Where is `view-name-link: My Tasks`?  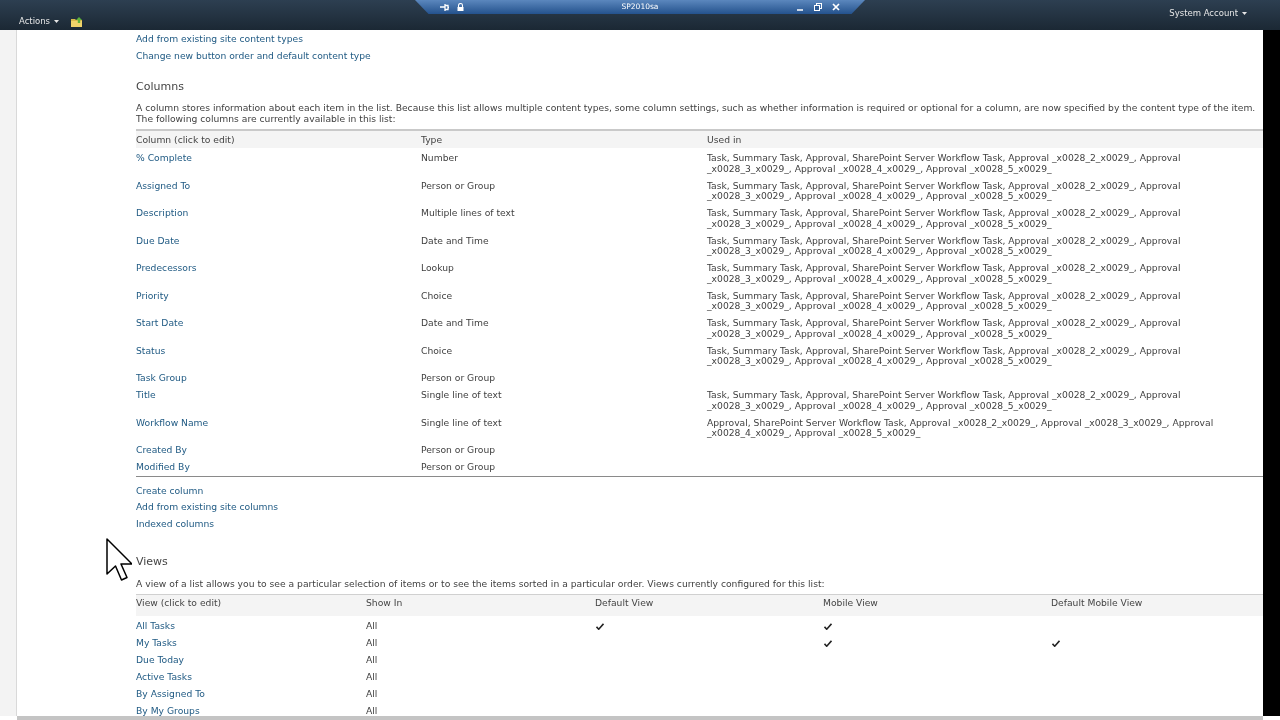
view-name-link: My Tasks is located at coordinates (156, 642).